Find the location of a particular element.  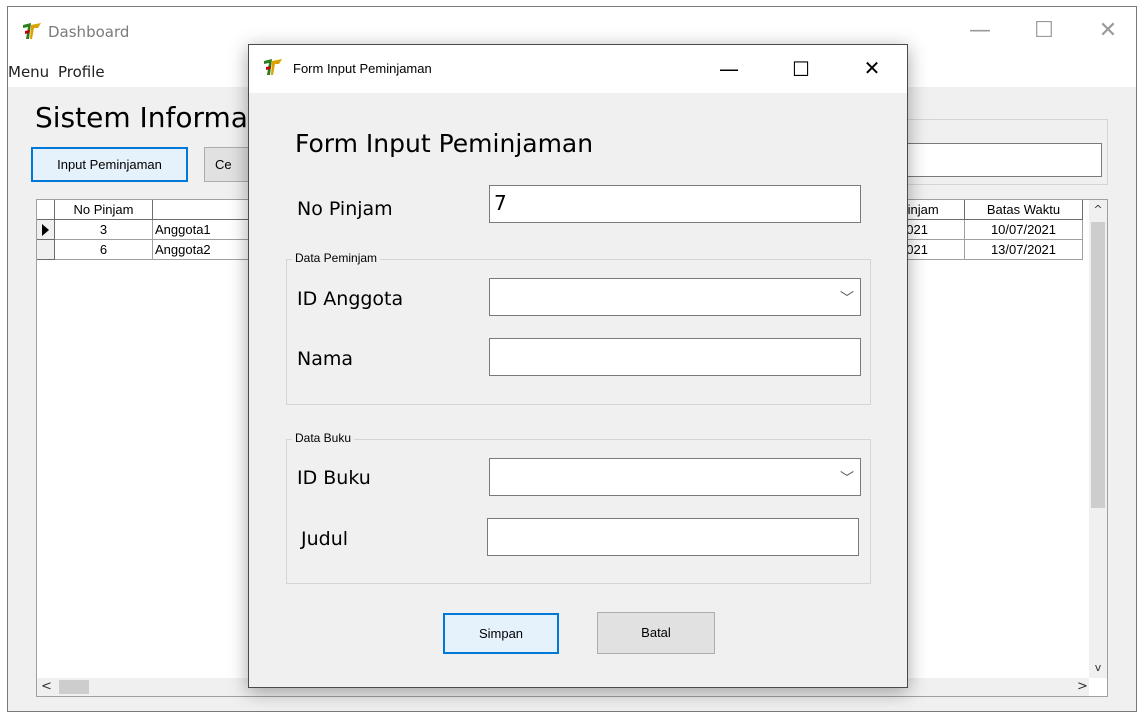

column-header-no-pinjam: No Pinjam is located at coordinates (104, 210).